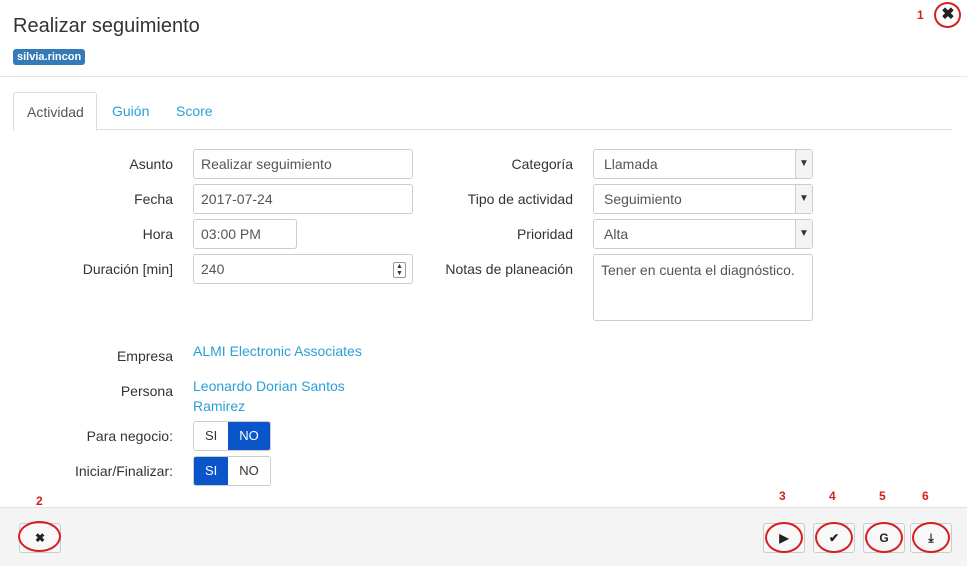 The image size is (967, 566). What do you see at coordinates (925, 496) in the screenshot?
I see `annotation-6: 6` at bounding box center [925, 496].